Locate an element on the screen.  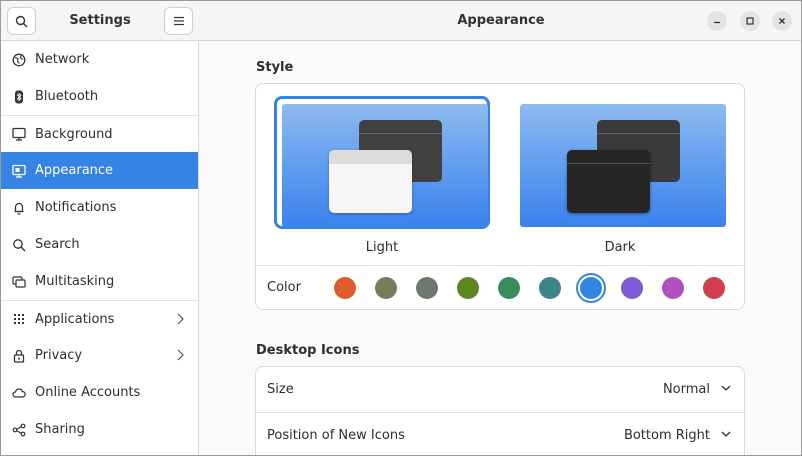
sidebar-item-search: Search is located at coordinates (99, 244).